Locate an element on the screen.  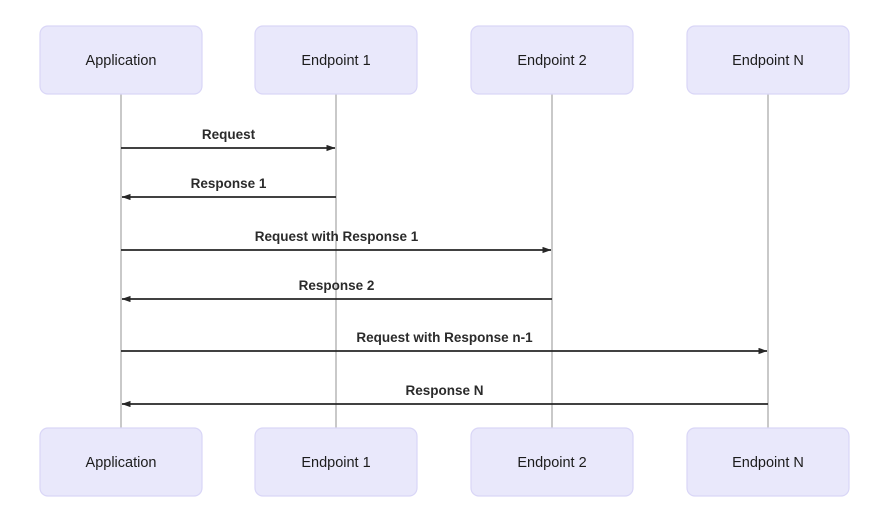
participant-box-endpoint-n-top: Endpoint N is located at coordinates (768, 60).